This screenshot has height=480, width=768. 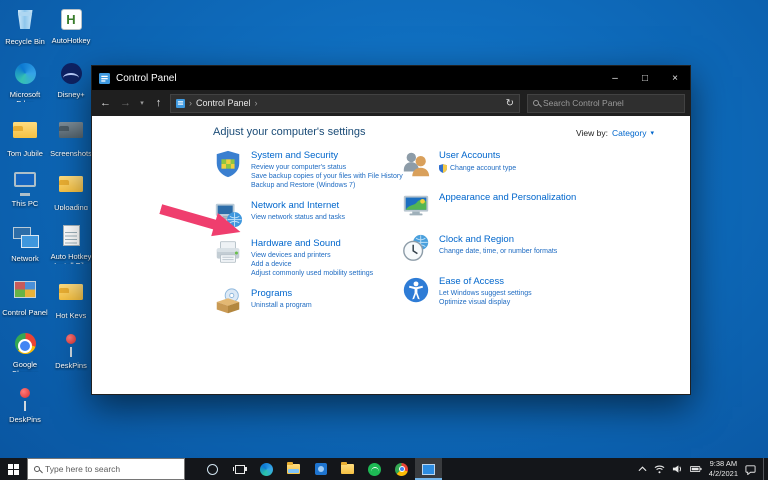 What do you see at coordinates (477, 168) in the screenshot?
I see `category-task-link: Change account type` at bounding box center [477, 168].